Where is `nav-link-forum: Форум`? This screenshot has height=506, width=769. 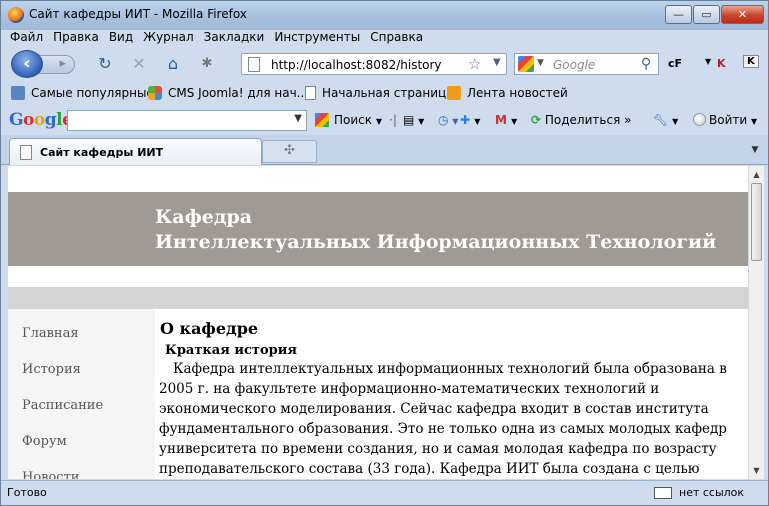
nav-link-forum: Форум is located at coordinates (44, 441).